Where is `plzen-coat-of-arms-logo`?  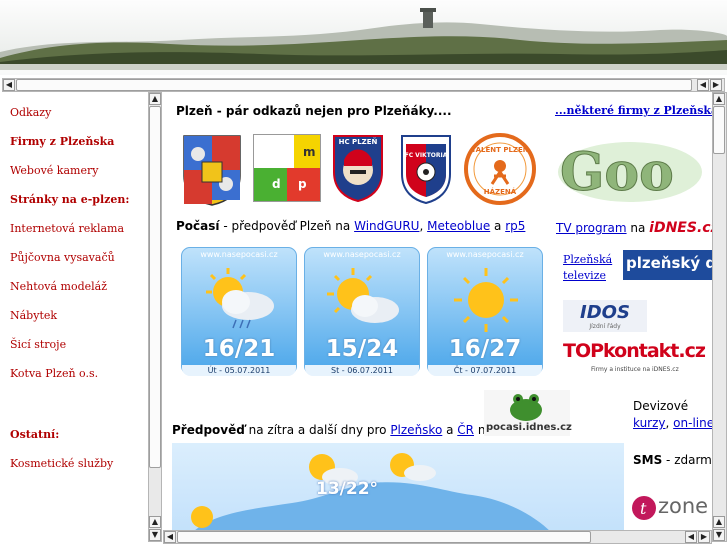
plzen-coat-of-arms-logo is located at coordinates (212, 169).